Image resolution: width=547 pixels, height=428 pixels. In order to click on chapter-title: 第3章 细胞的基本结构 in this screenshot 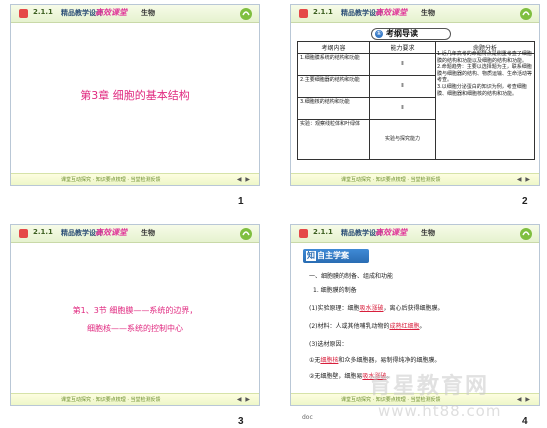, I will do `click(135, 95)`.